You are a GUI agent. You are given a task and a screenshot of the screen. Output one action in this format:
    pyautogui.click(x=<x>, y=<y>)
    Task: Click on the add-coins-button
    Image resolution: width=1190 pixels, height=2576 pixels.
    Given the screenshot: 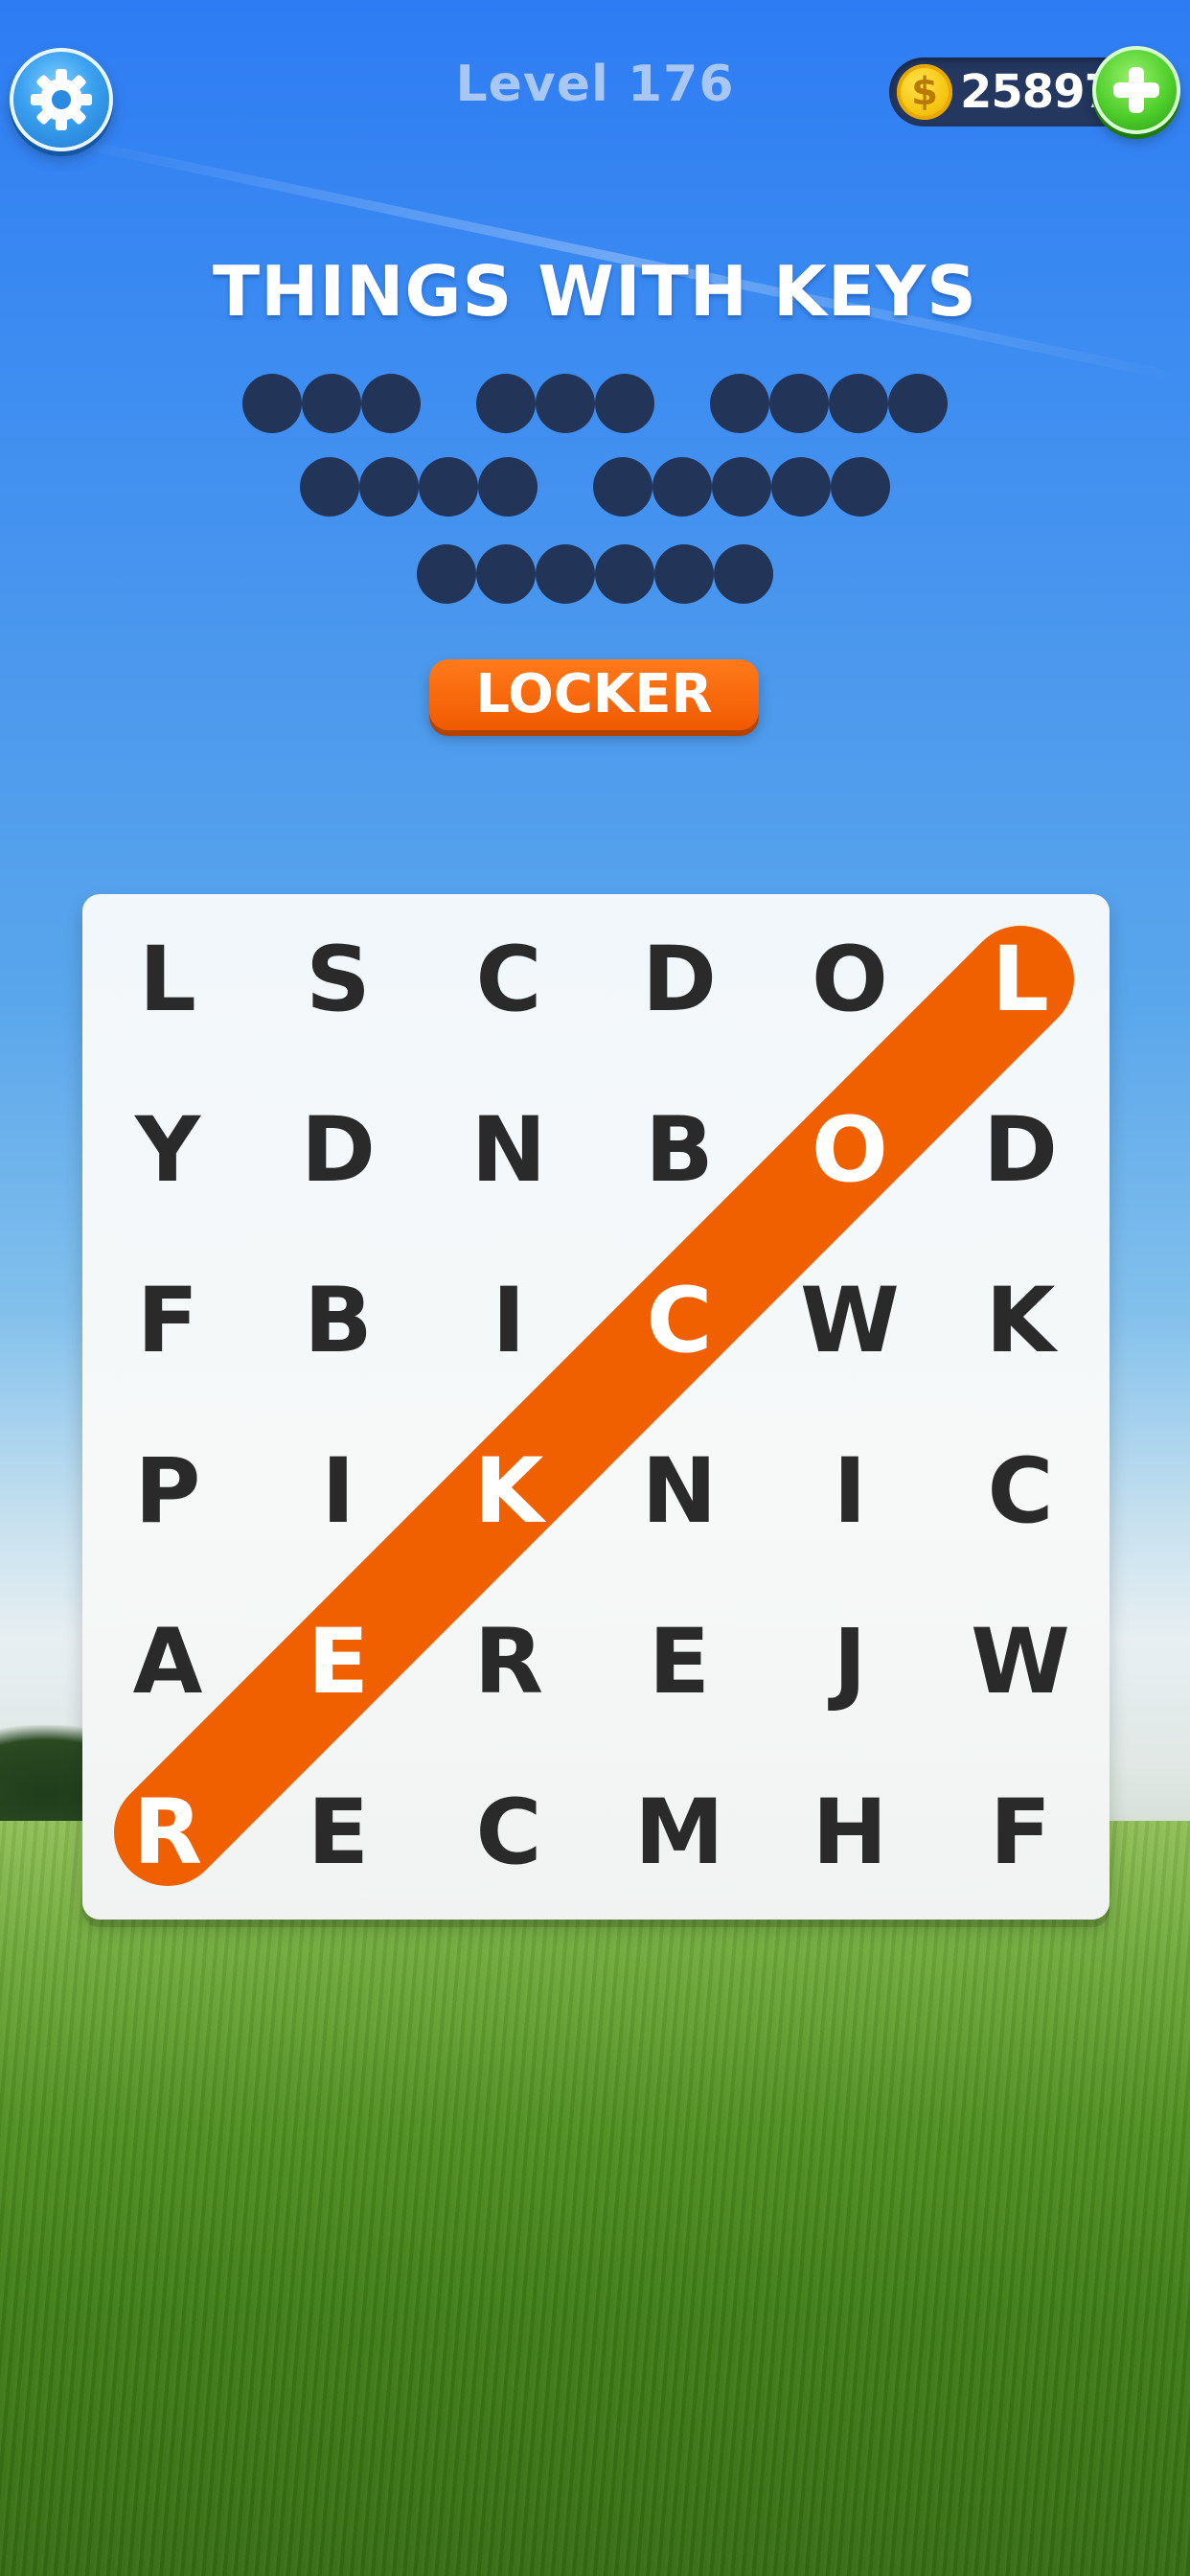 What is the action you would take?
    pyautogui.click(x=1136, y=90)
    